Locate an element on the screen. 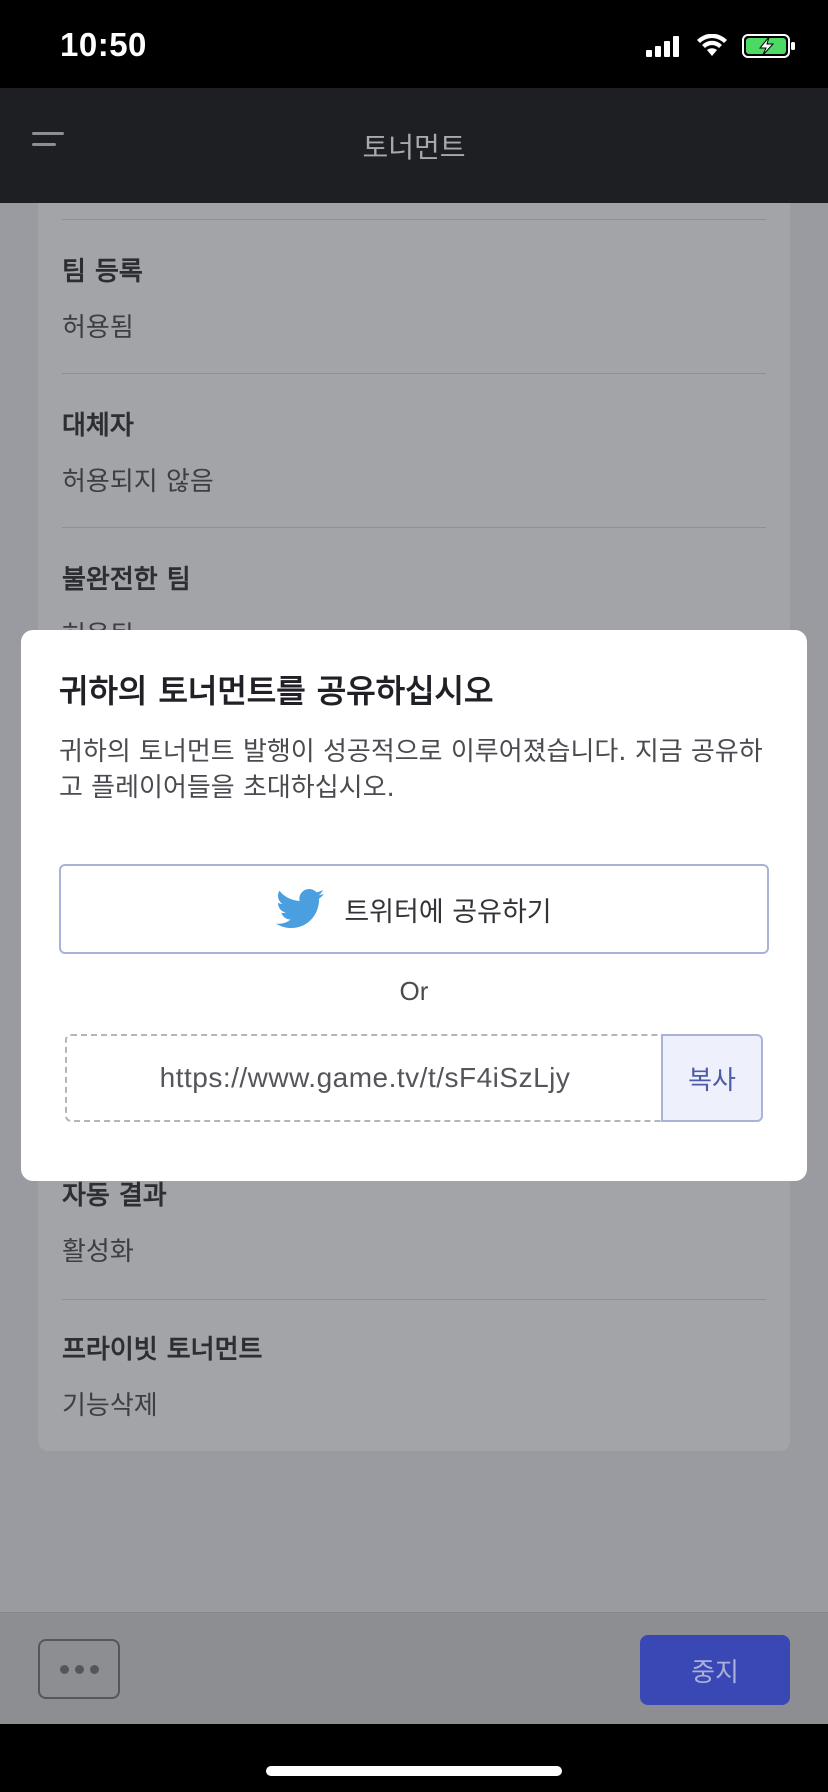 This screenshot has height=1792, width=828. status-icons is located at coordinates (721, 46).